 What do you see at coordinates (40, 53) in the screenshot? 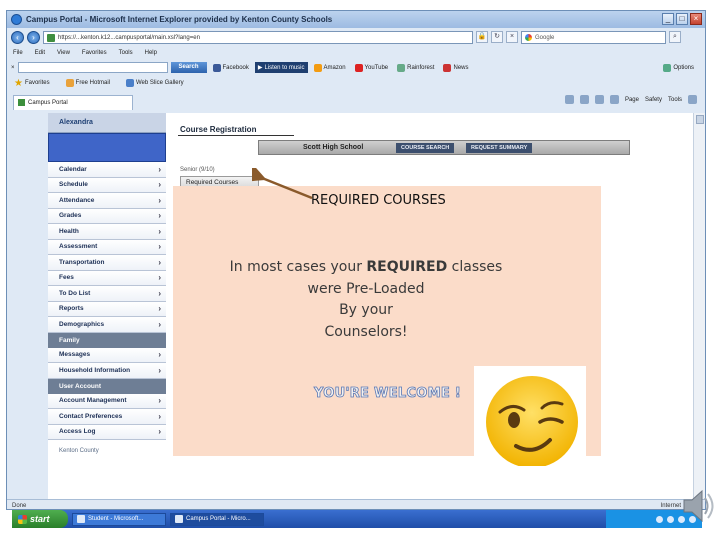
I see `menu-edit: Edit` at bounding box center [40, 53].